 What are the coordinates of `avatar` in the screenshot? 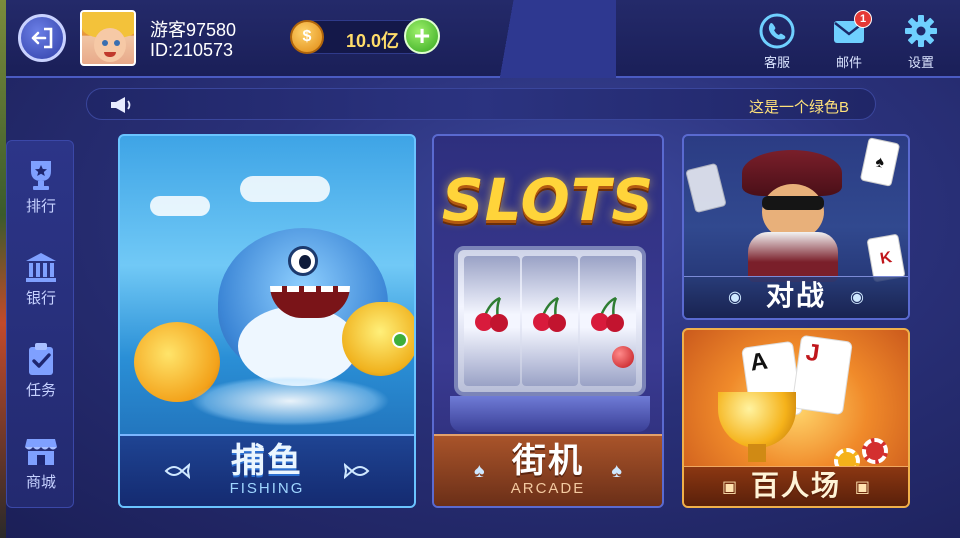 It's located at (108, 38).